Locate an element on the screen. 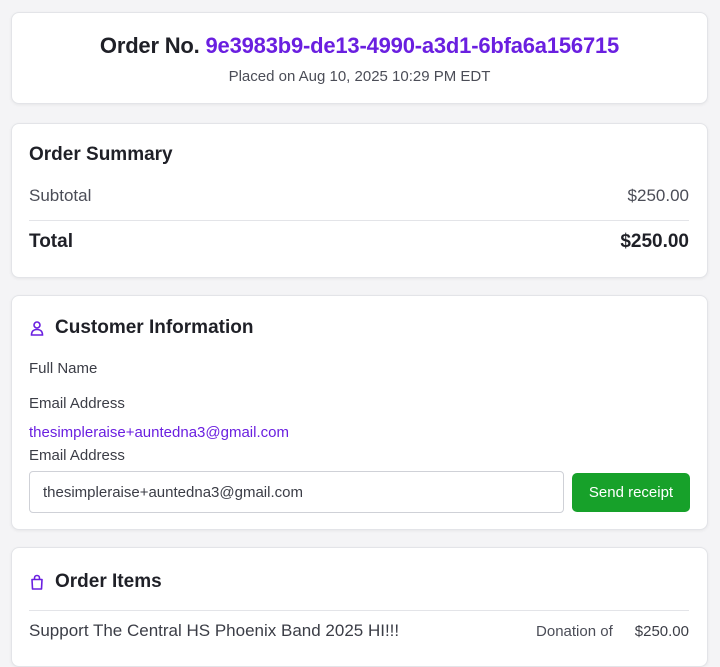  total-row: Total $250.00 is located at coordinates (359, 242).